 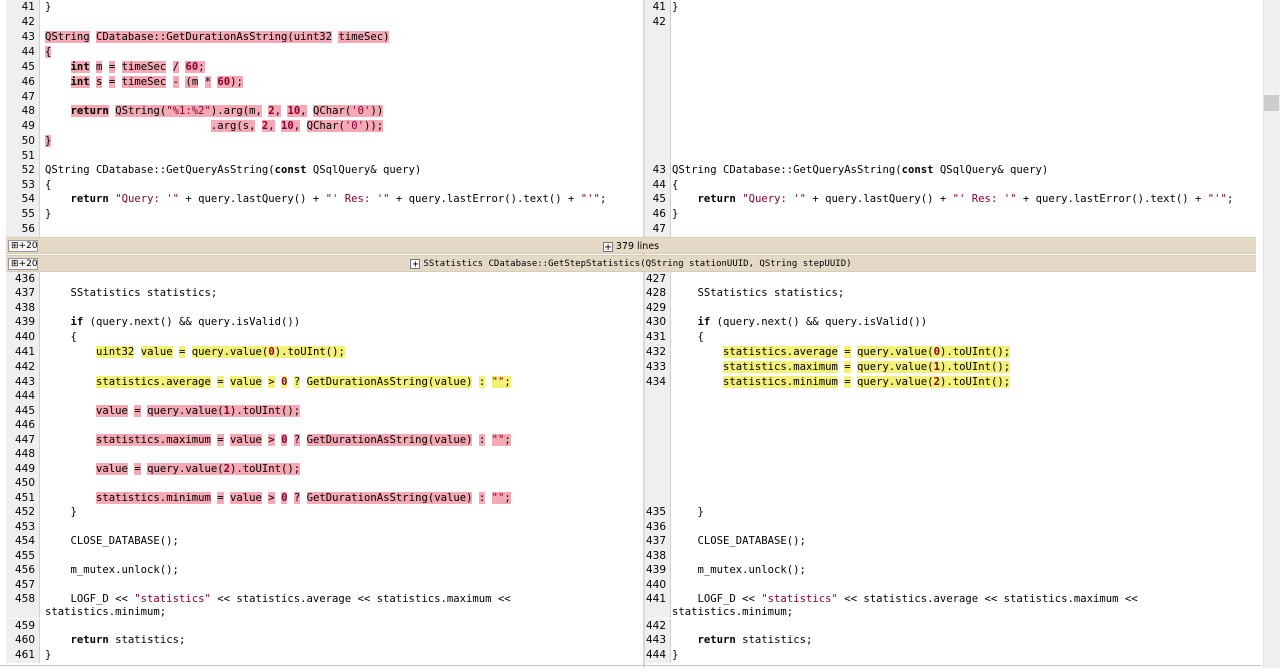 I want to click on code-line: 453, so click(x=324, y=527).